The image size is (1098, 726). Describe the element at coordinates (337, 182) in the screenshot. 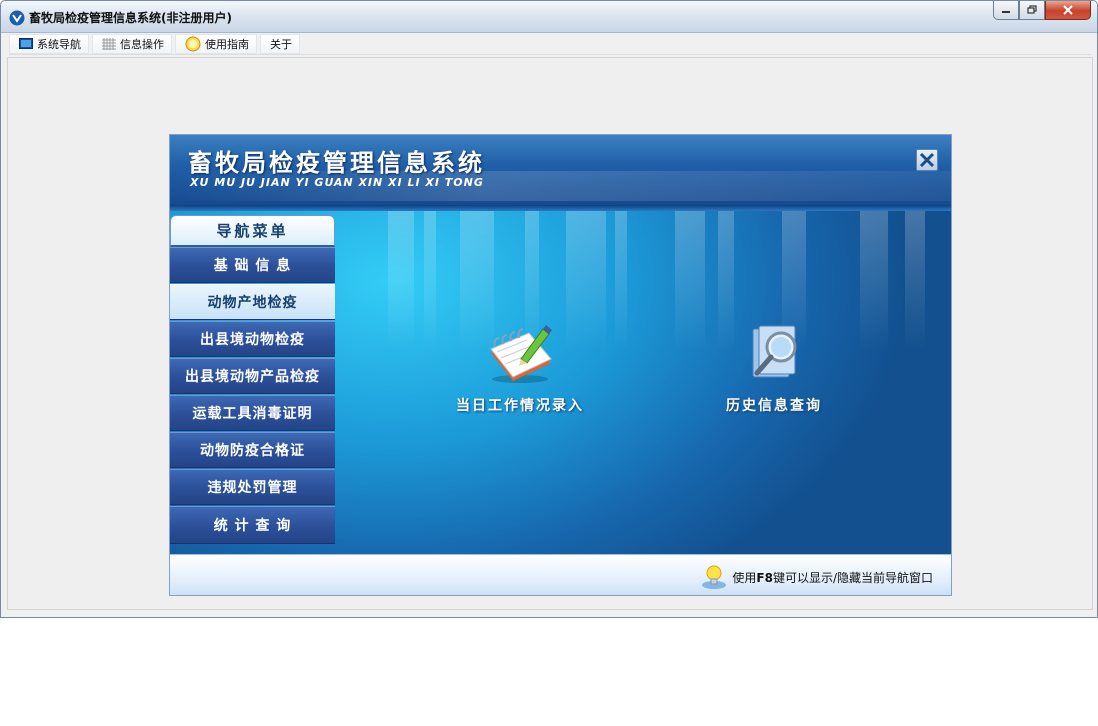

I see `dialog-subtitle: XU MU JU JIAN YI GUAN XIN XI LI XI TONG` at that location.